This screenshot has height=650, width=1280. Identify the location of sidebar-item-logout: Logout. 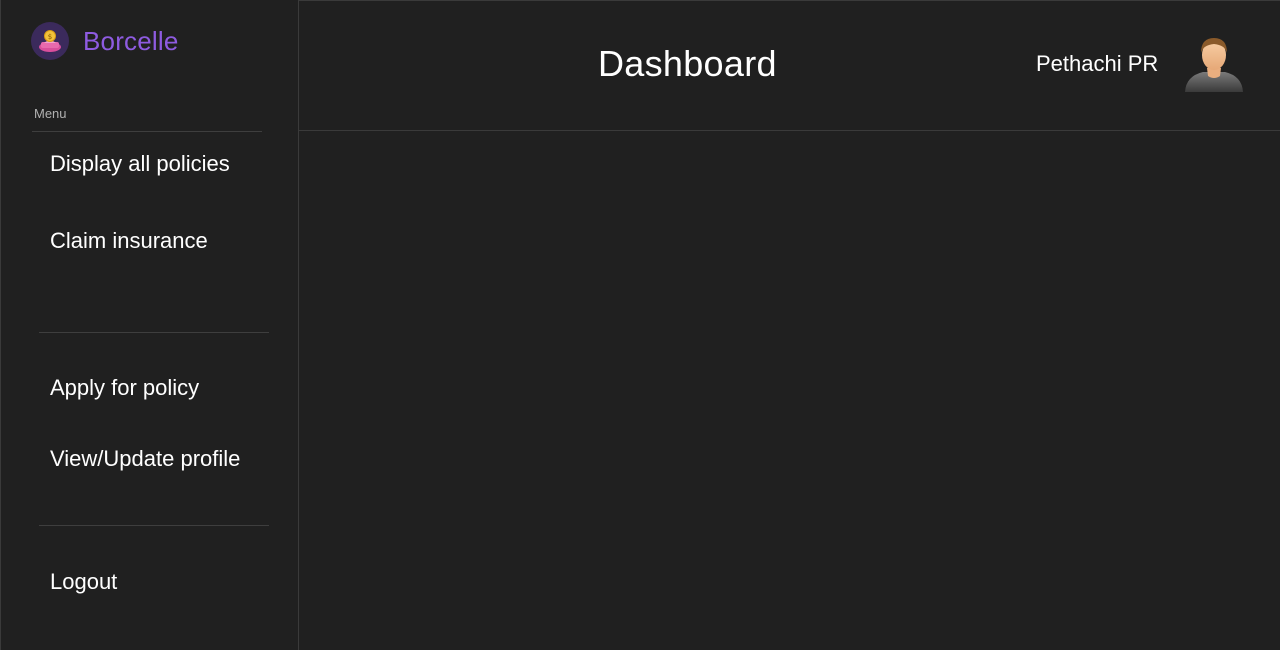
(83, 582).